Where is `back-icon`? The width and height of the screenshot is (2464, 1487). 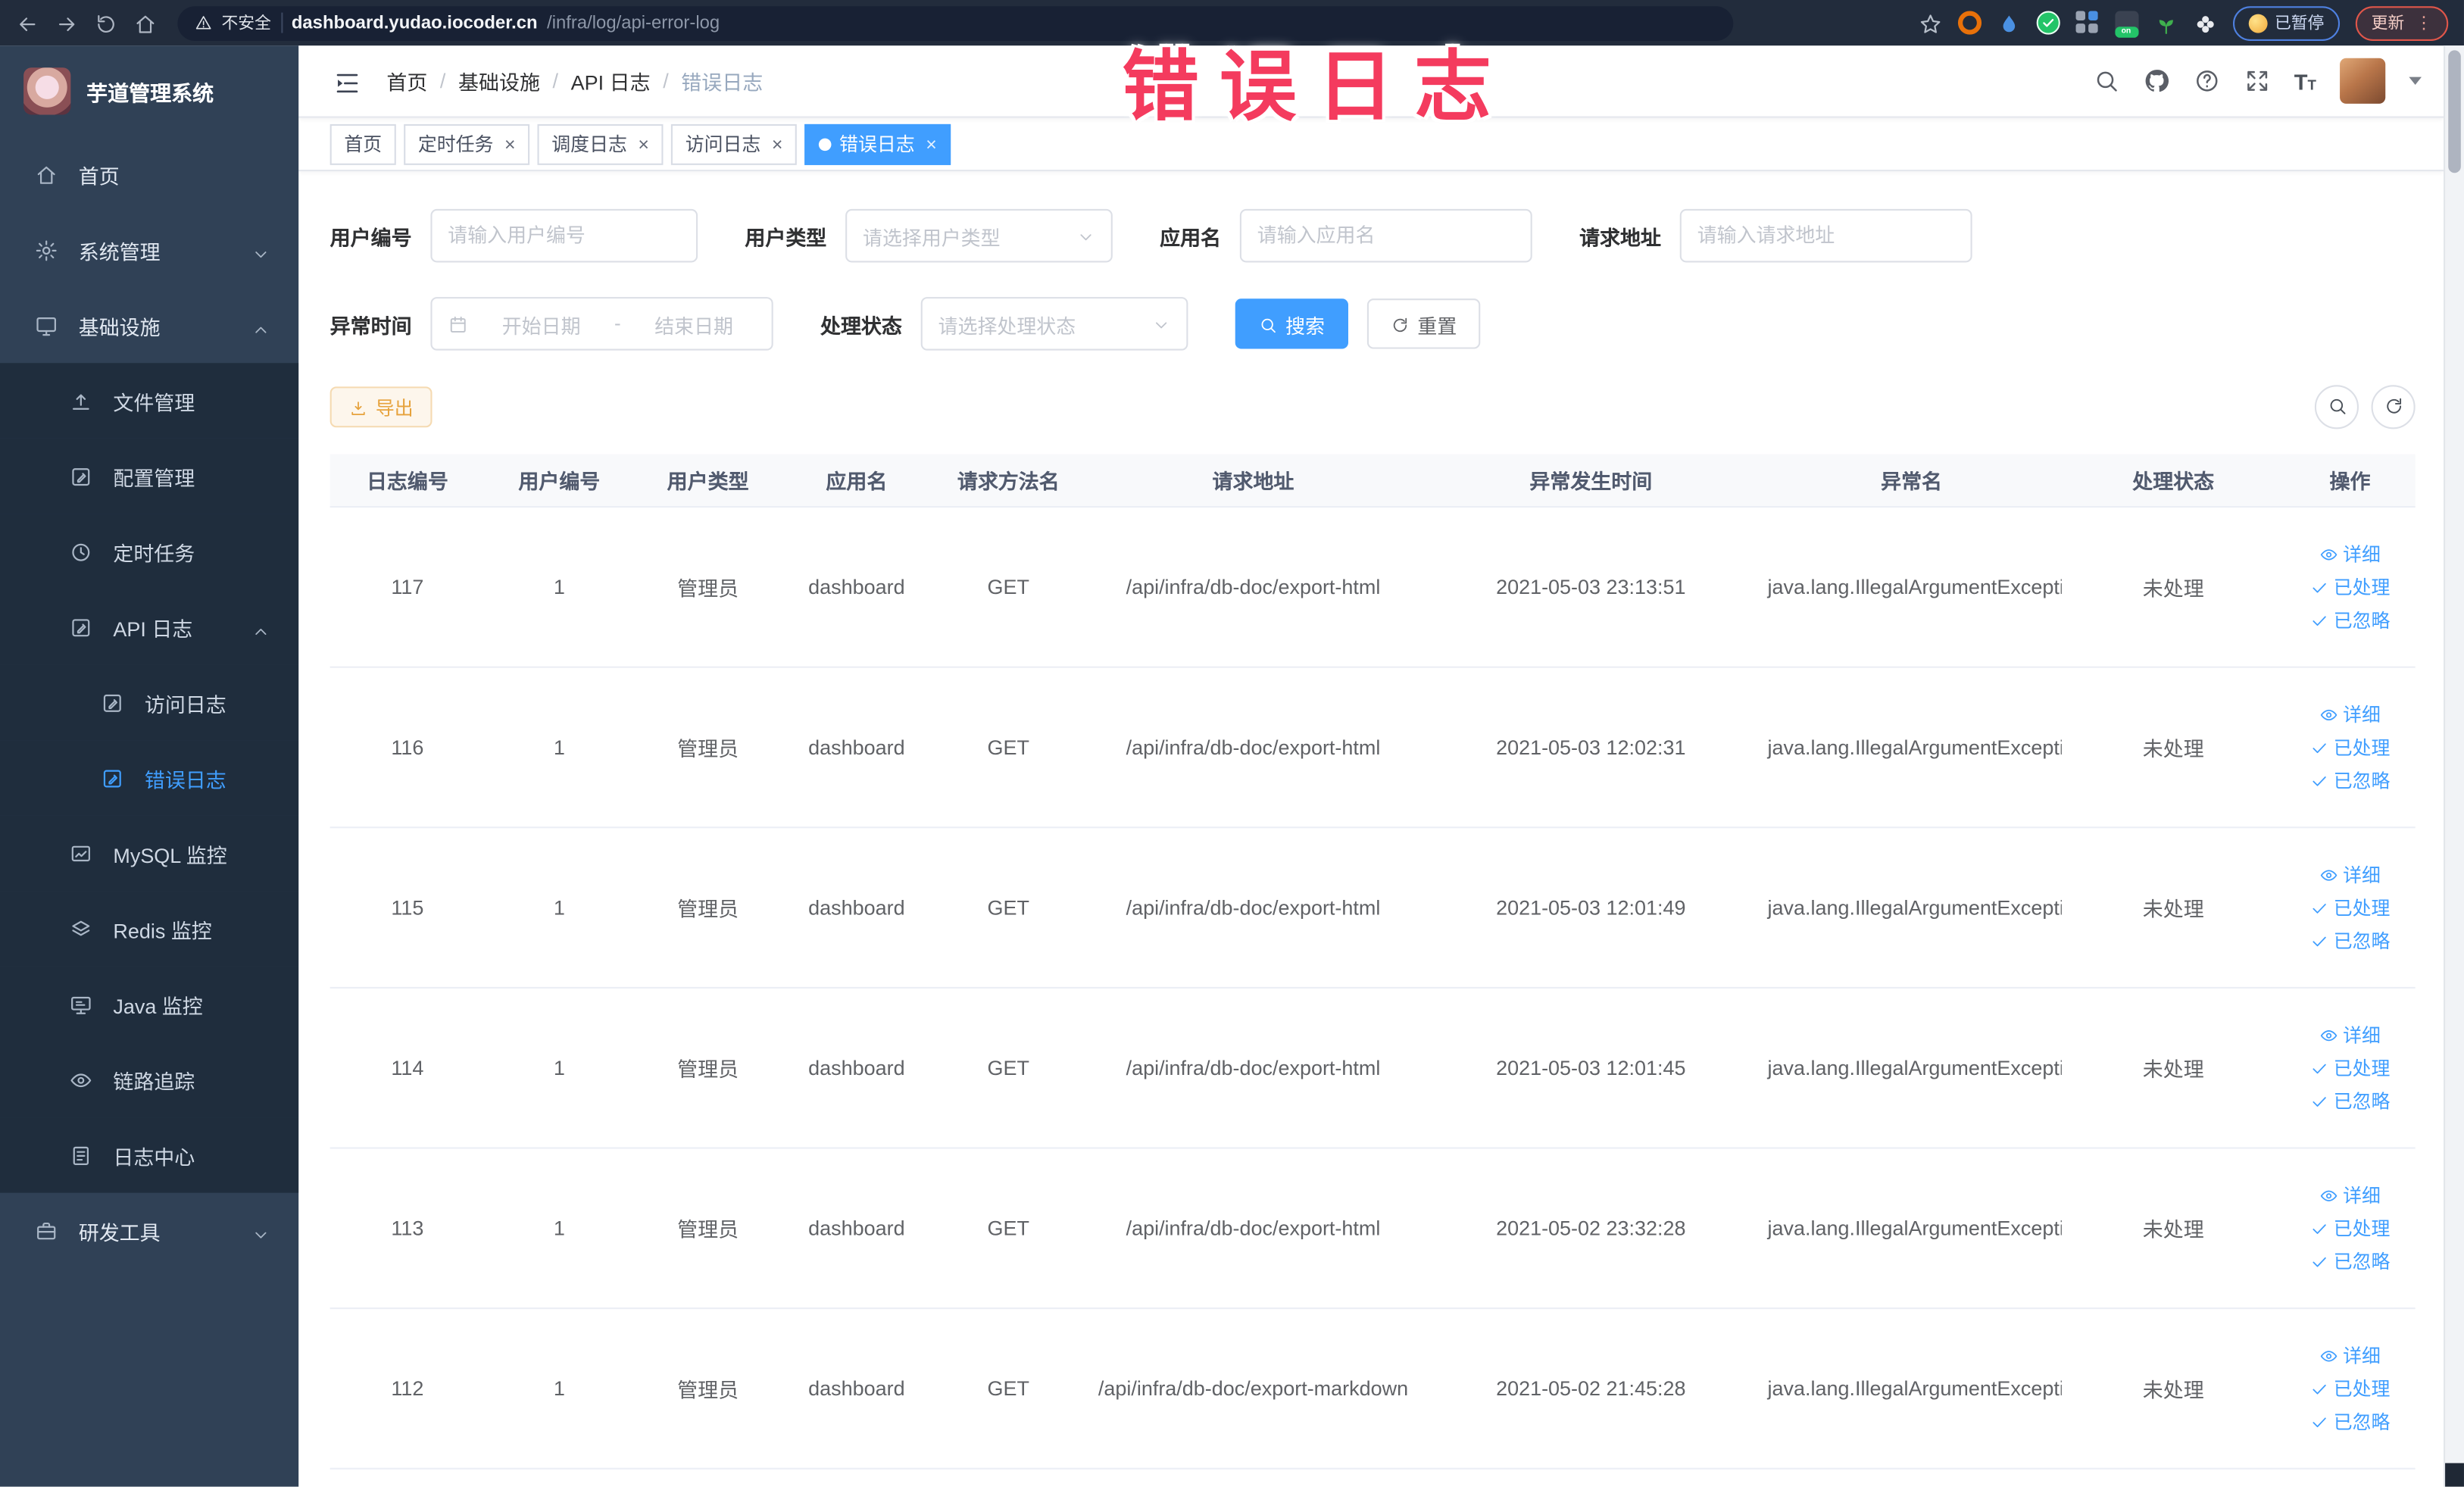 back-icon is located at coordinates (28, 22).